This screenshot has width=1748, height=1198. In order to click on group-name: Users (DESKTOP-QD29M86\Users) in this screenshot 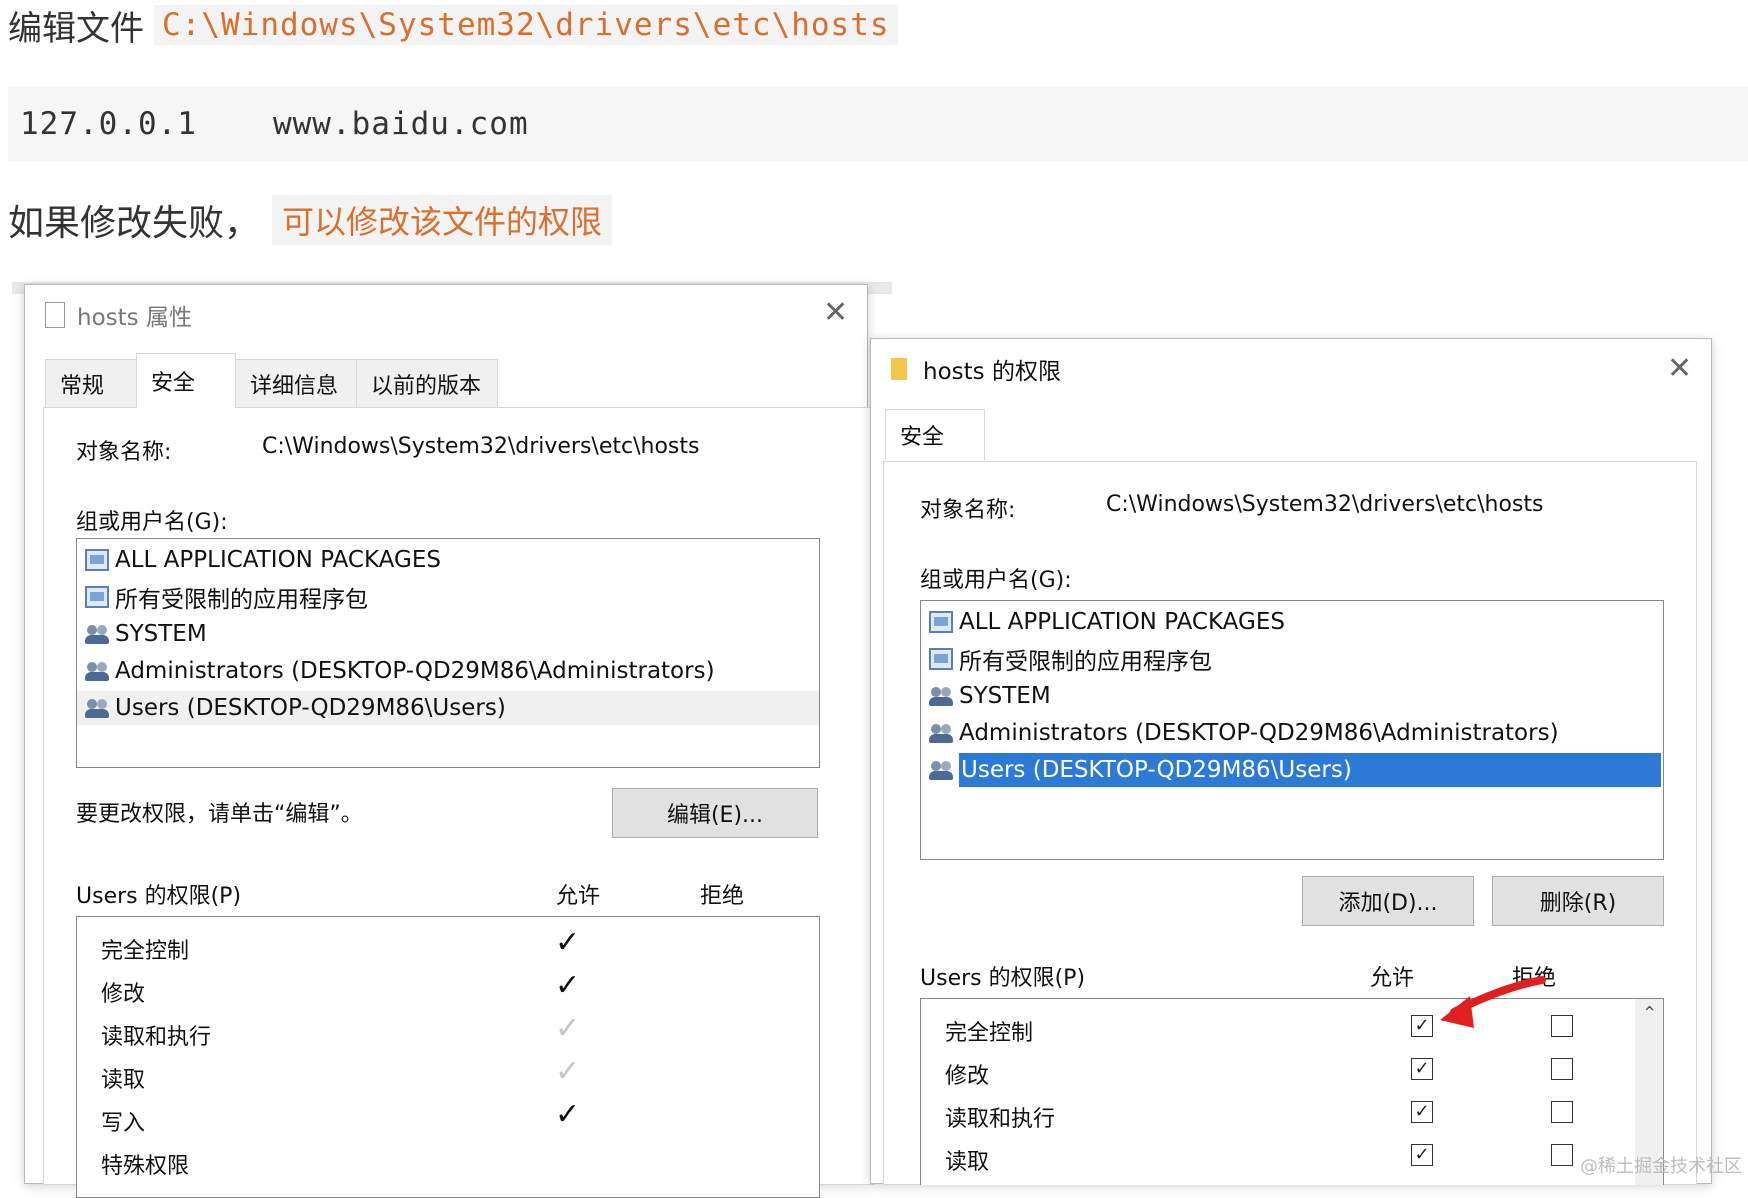, I will do `click(310, 708)`.